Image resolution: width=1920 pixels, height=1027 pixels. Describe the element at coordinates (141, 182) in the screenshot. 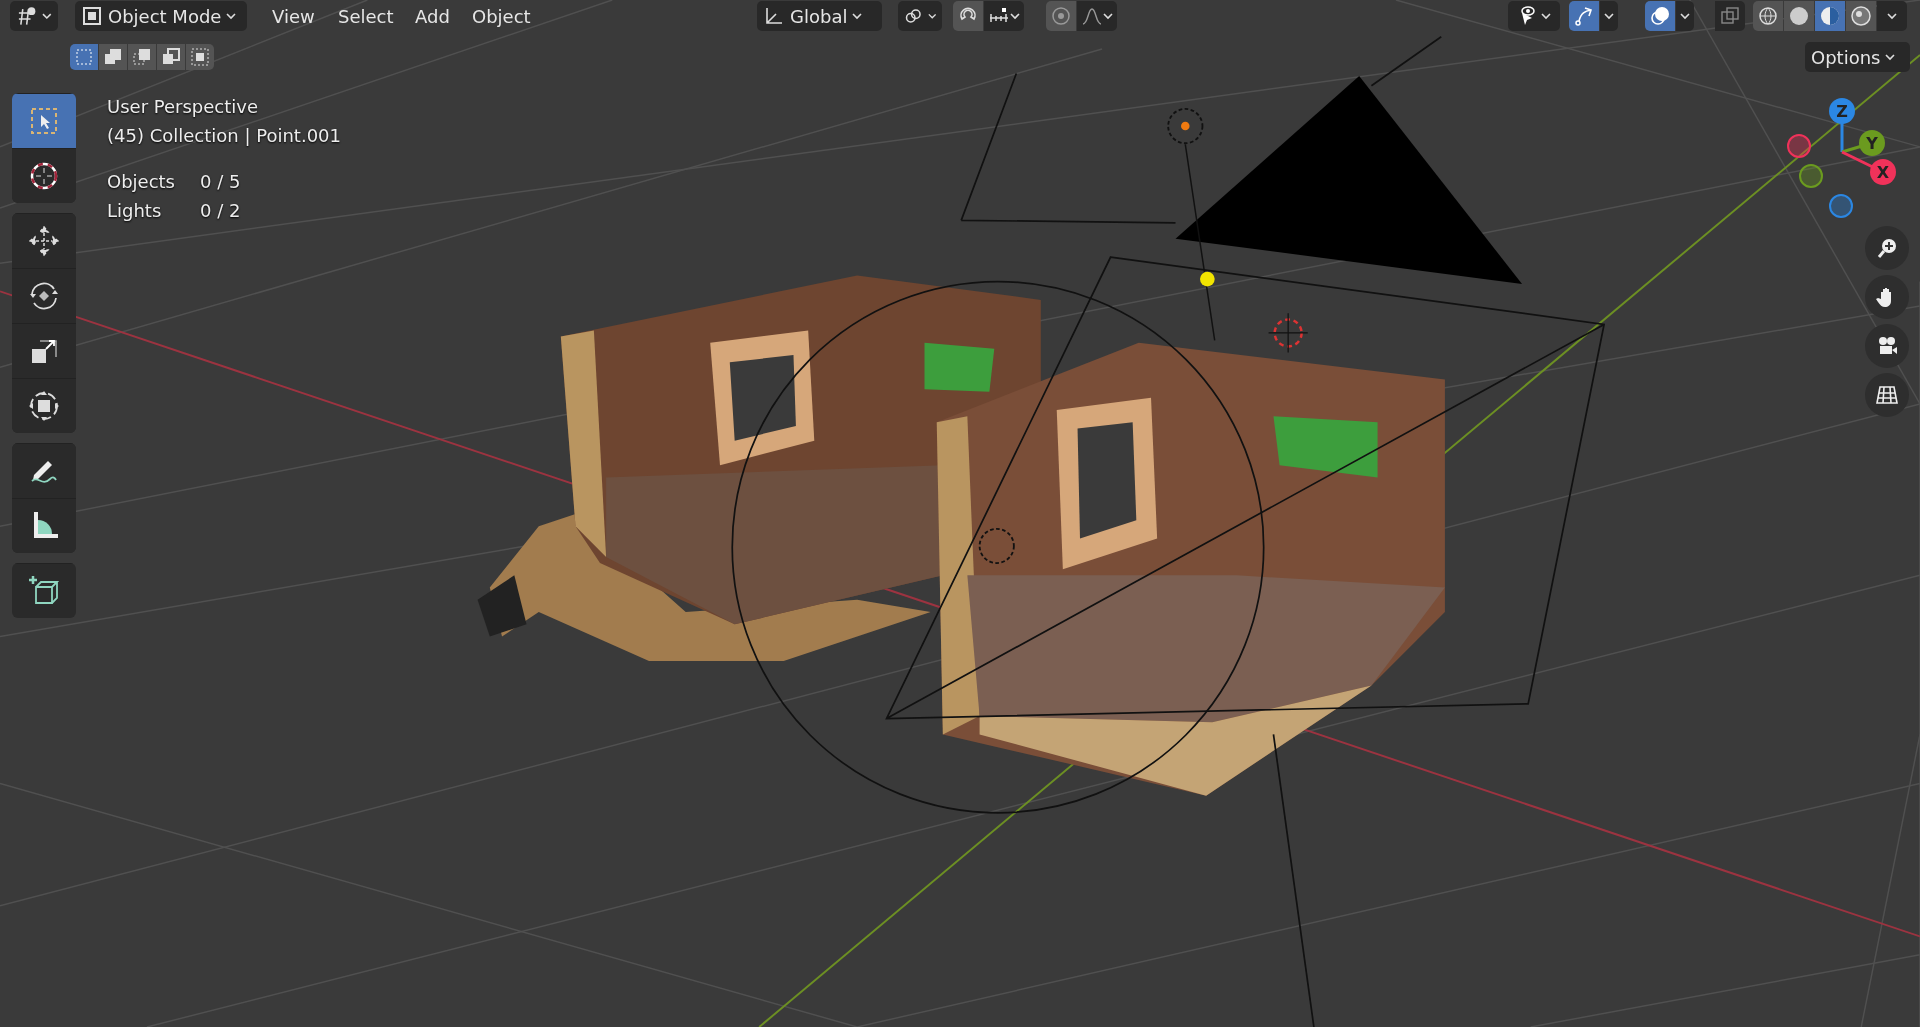

I see `stat-label: Objects` at that location.